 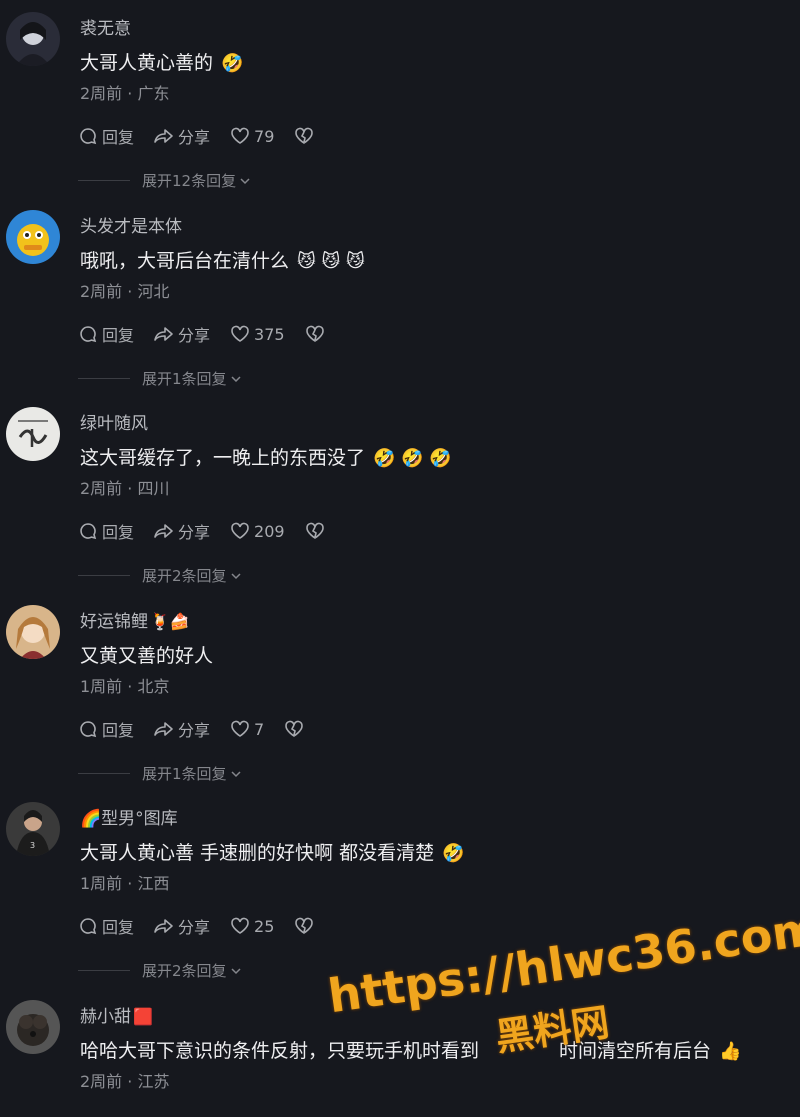 I want to click on username: 赫小甜 🟥, so click(x=116, y=1014).